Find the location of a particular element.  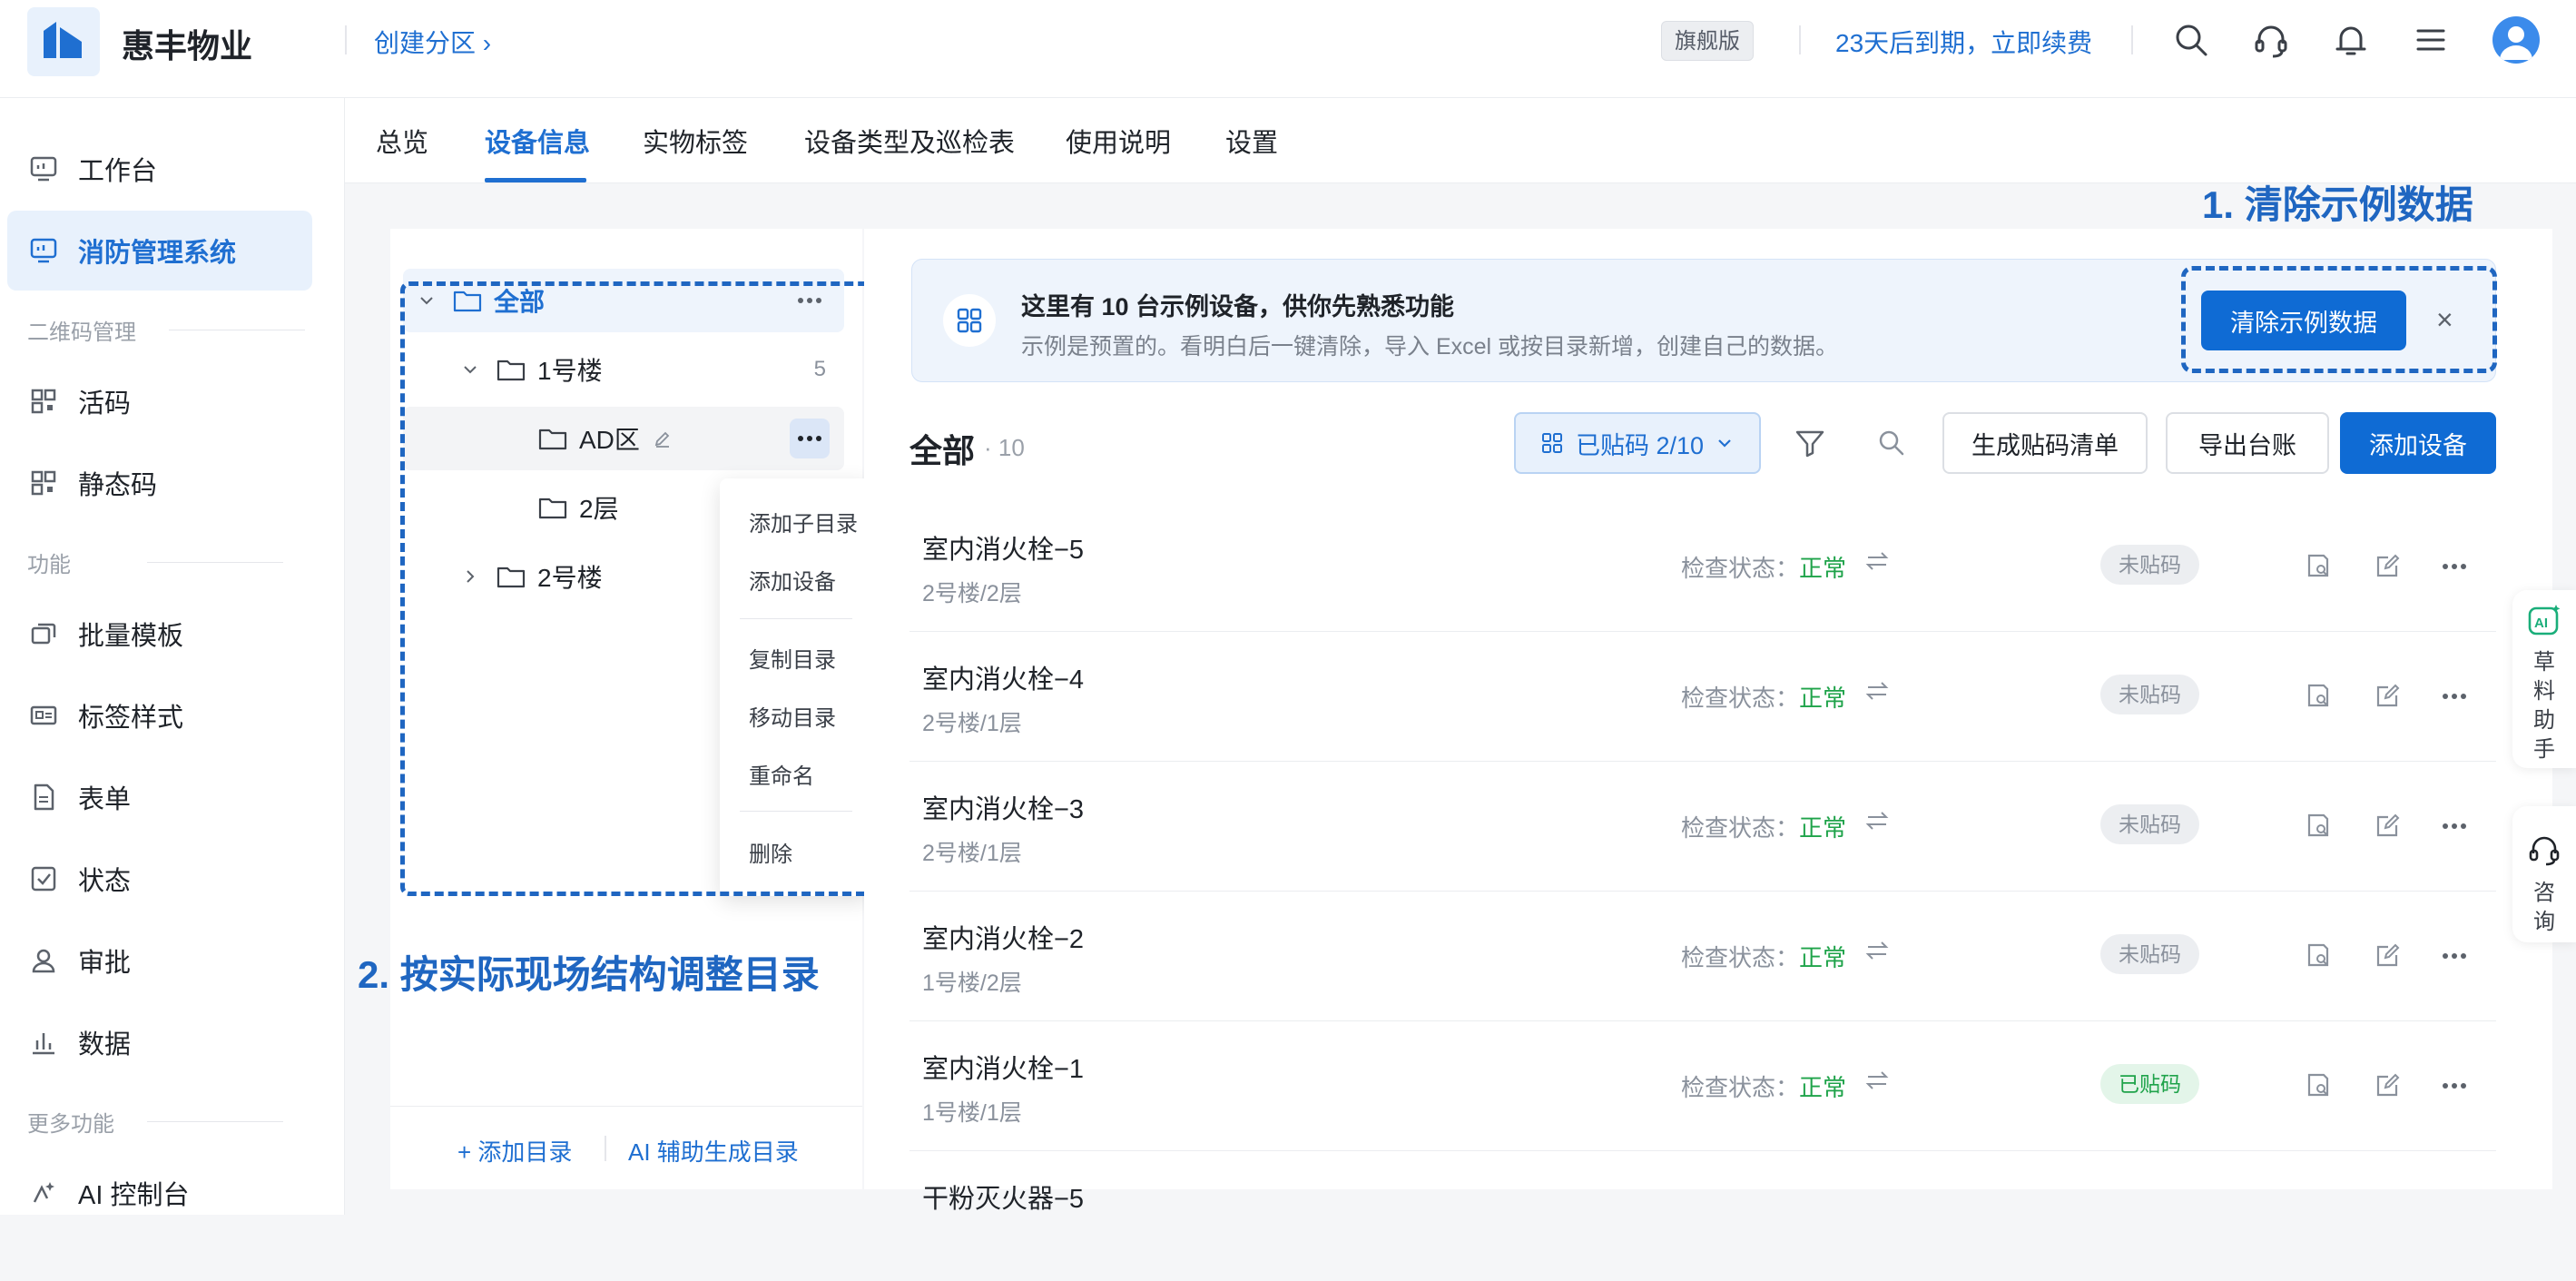

filter-icon is located at coordinates (1810, 443).